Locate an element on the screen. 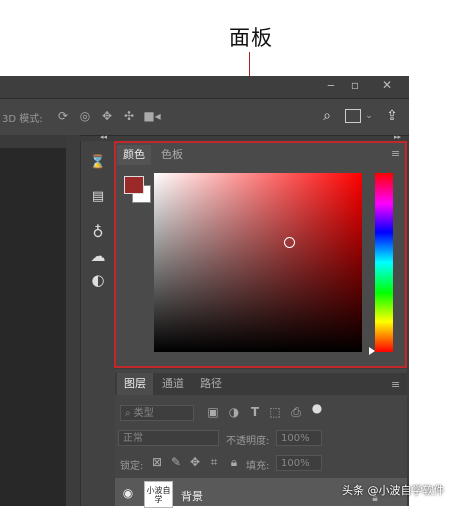 The width and height of the screenshot is (463, 508). opacity-label: 不透明度: is located at coordinates (248, 441).